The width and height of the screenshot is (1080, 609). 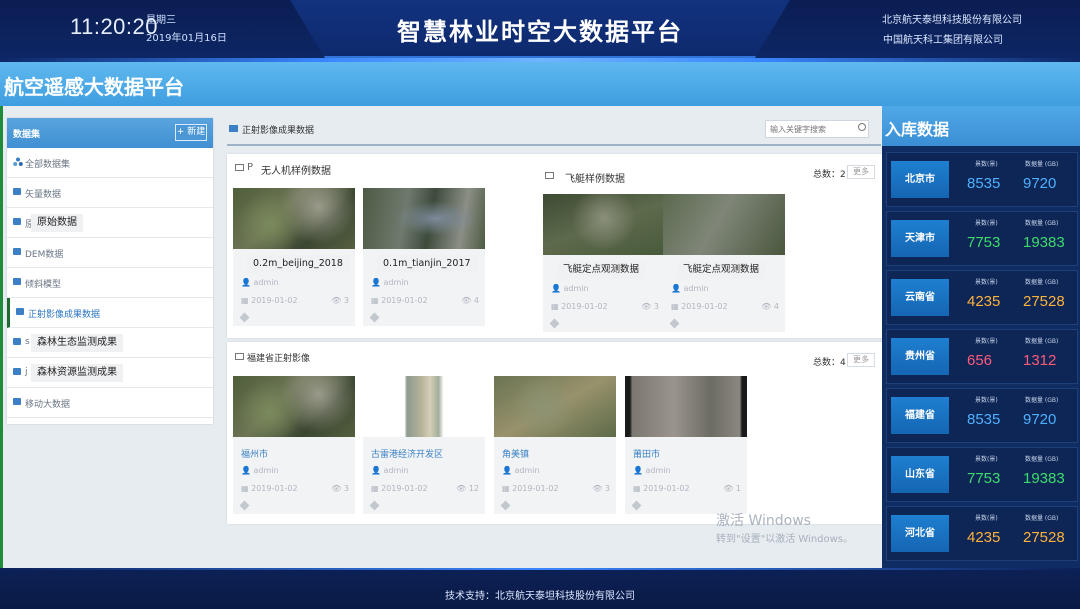 What do you see at coordinates (515, 453) in the screenshot?
I see `card-title: 角美镇` at bounding box center [515, 453].